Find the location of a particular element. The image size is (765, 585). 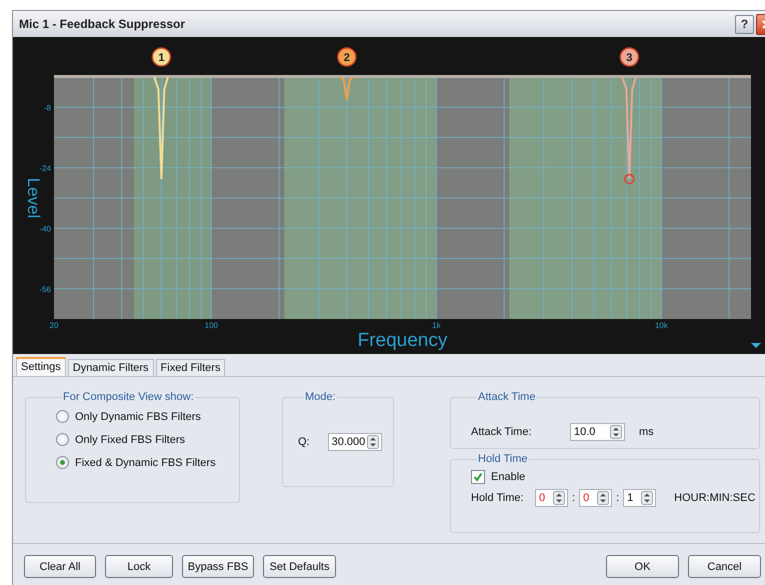

checkbox is located at coordinates (478, 477).